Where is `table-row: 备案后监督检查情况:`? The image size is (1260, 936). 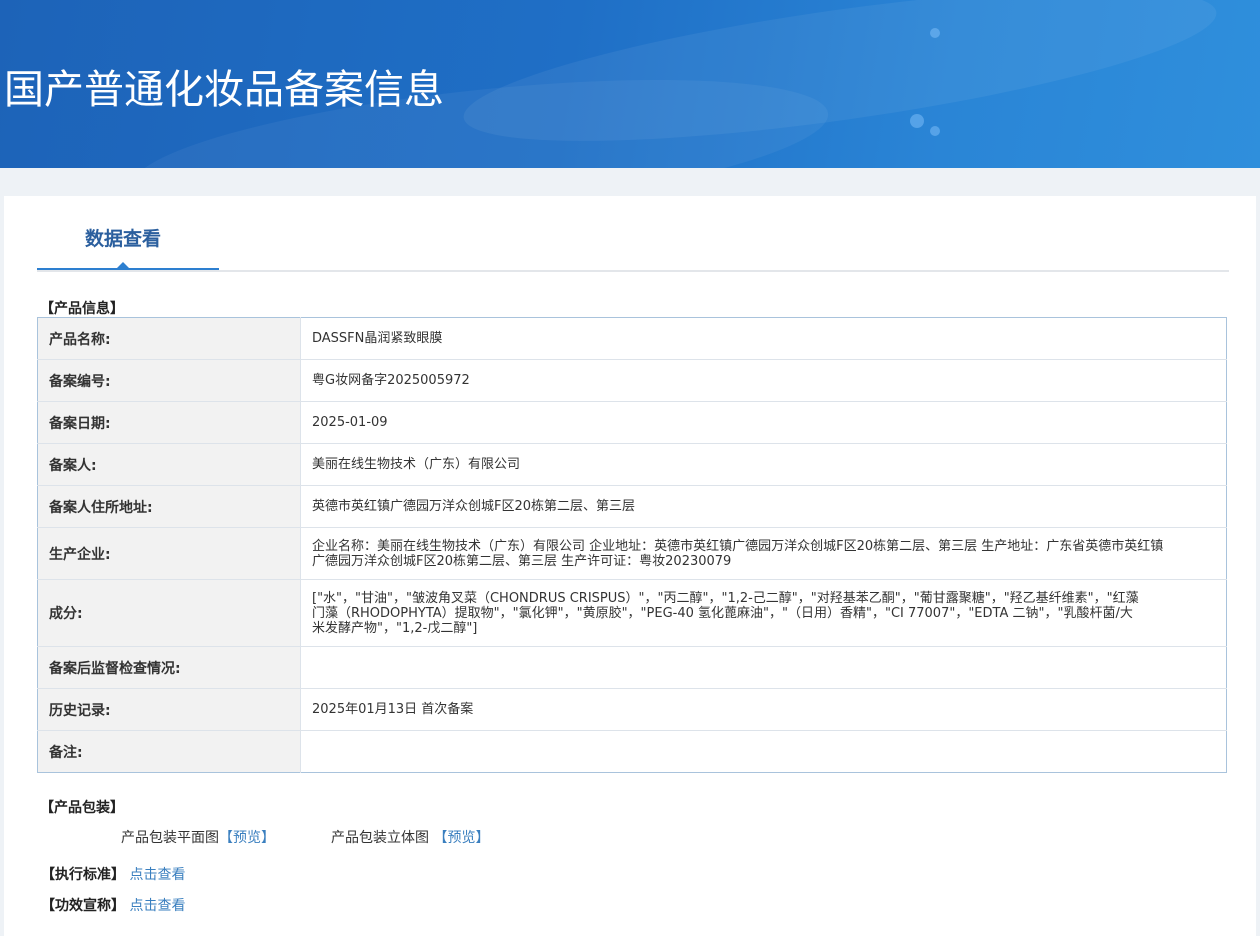 table-row: 备案后监督检查情况: is located at coordinates (632, 667).